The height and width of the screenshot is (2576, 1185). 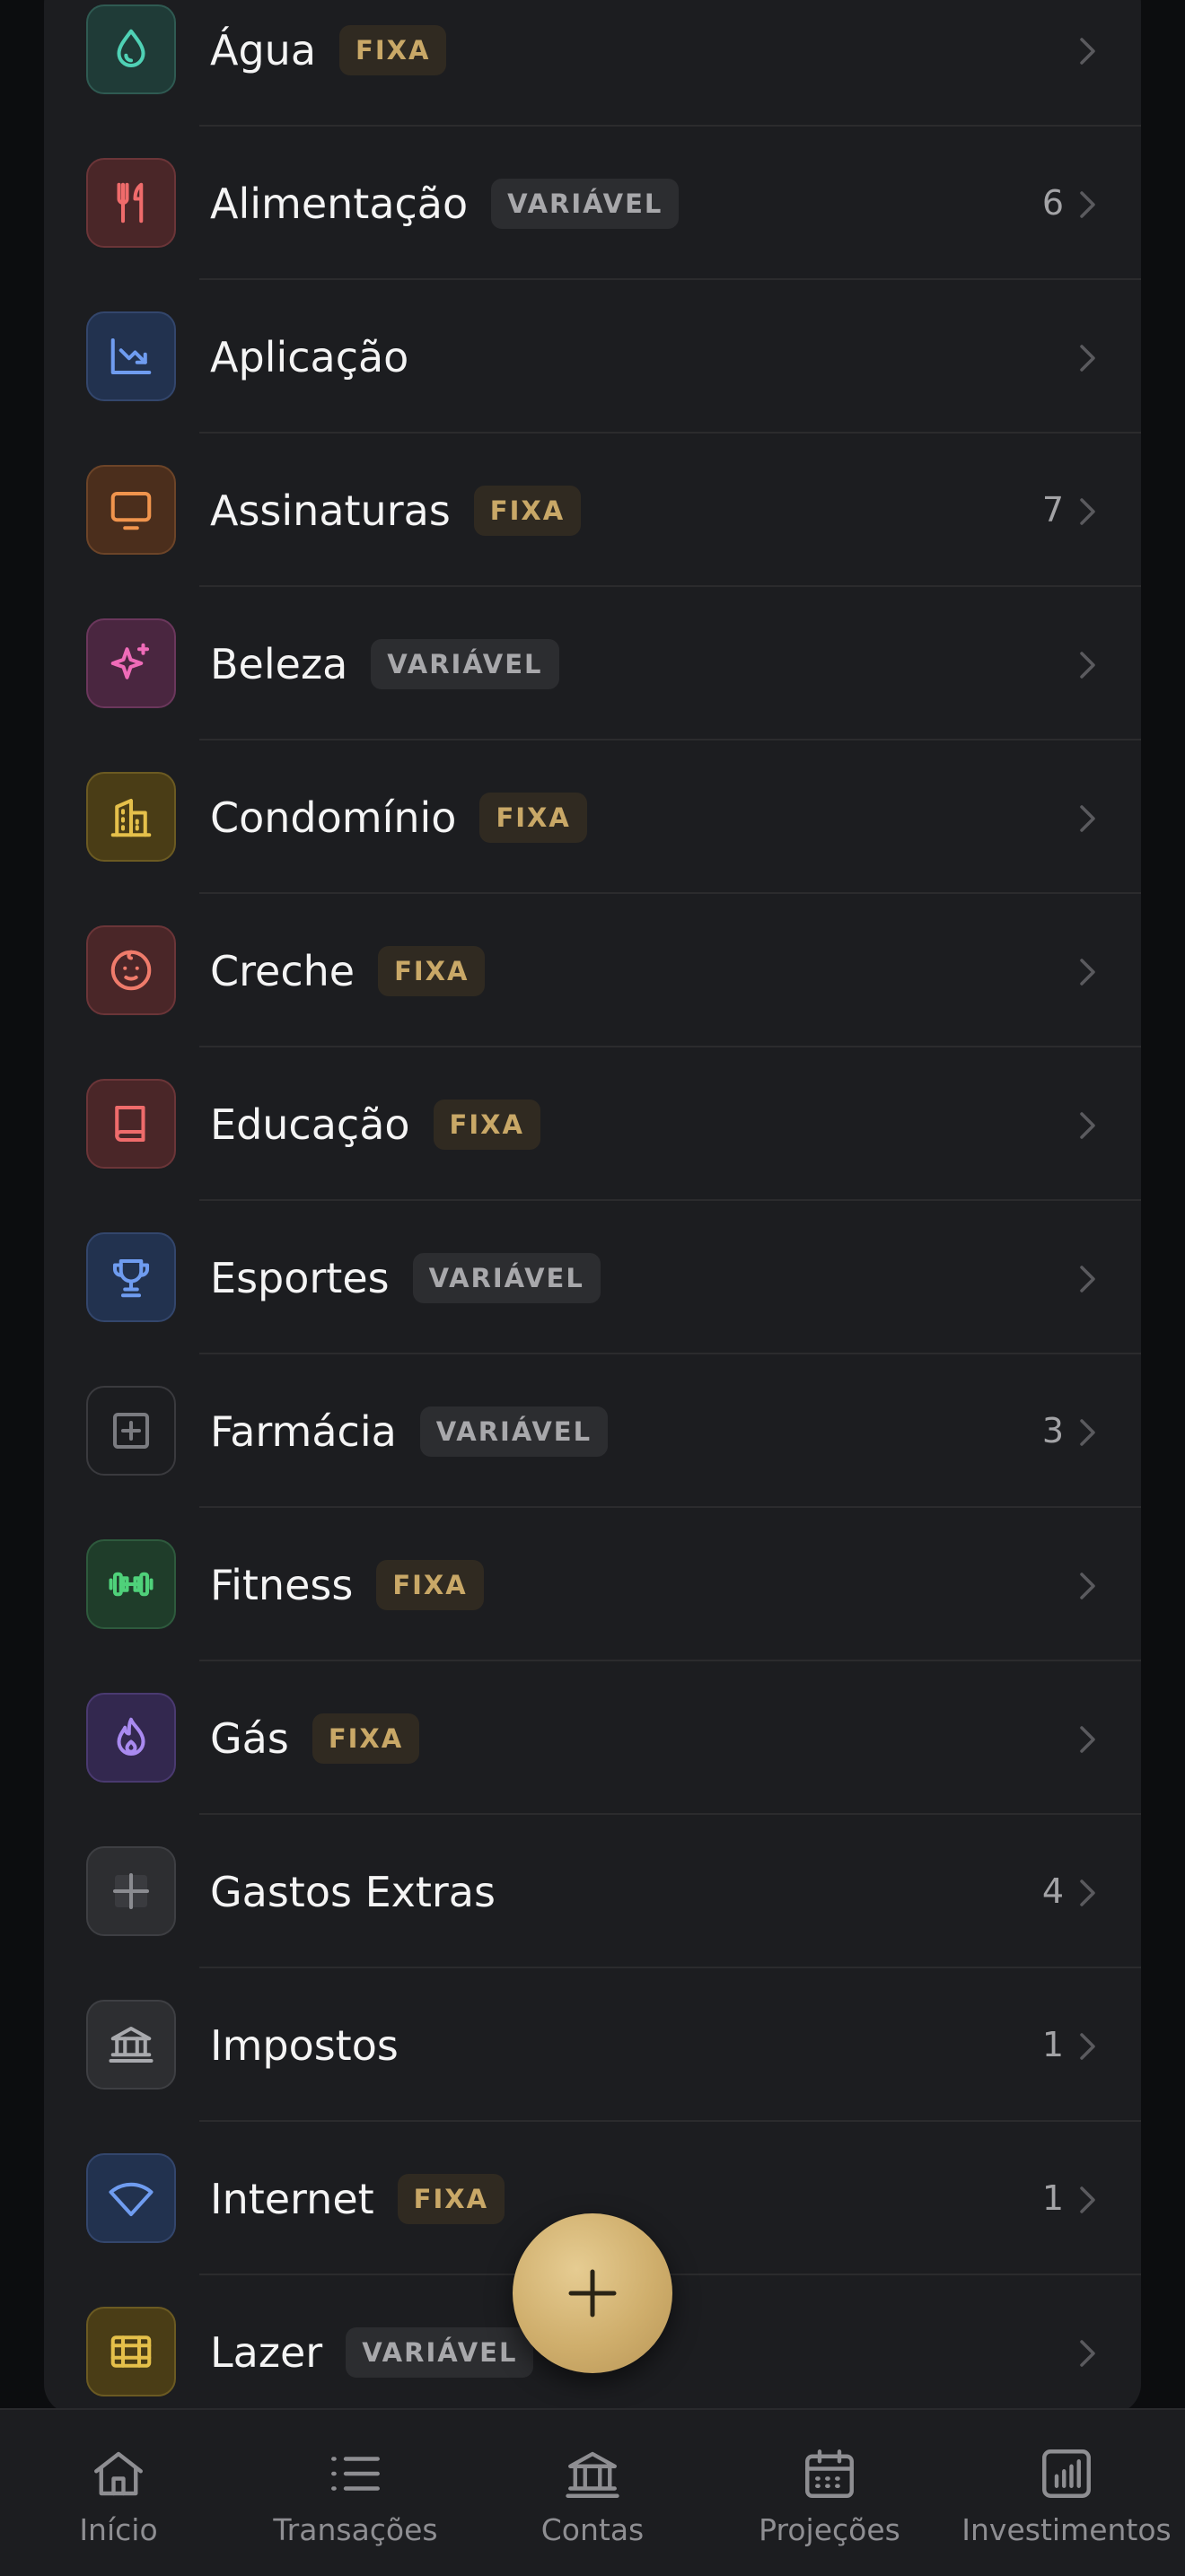 What do you see at coordinates (131, 2198) in the screenshot?
I see `wifi-icon` at bounding box center [131, 2198].